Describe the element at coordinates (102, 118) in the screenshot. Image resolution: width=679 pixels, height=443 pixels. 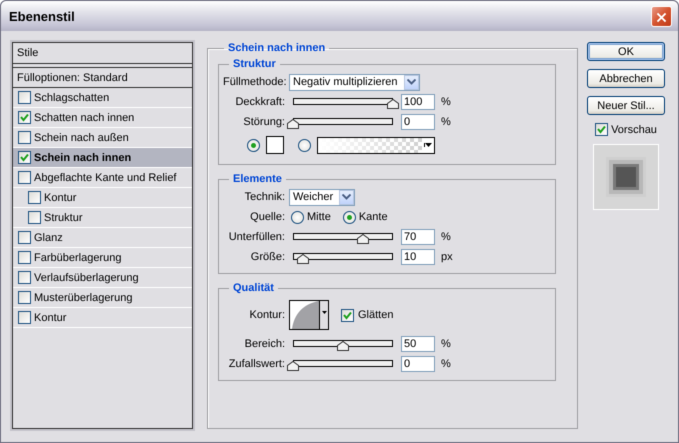
I see `list-item: Schatten nach innen` at that location.